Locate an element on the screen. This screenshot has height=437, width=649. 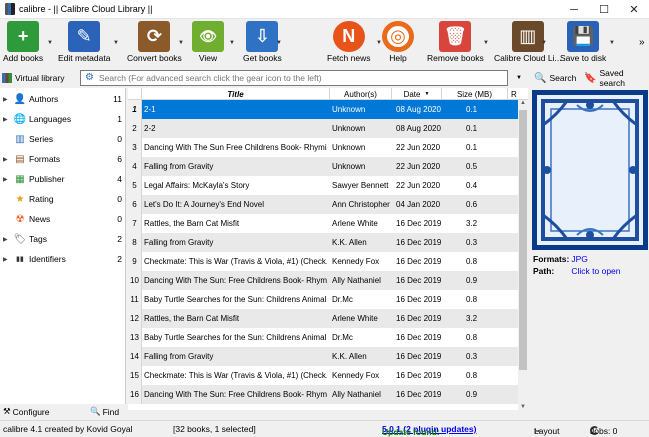
remove-books-button: 🗑 Remove books is located at coordinates (455, 42).